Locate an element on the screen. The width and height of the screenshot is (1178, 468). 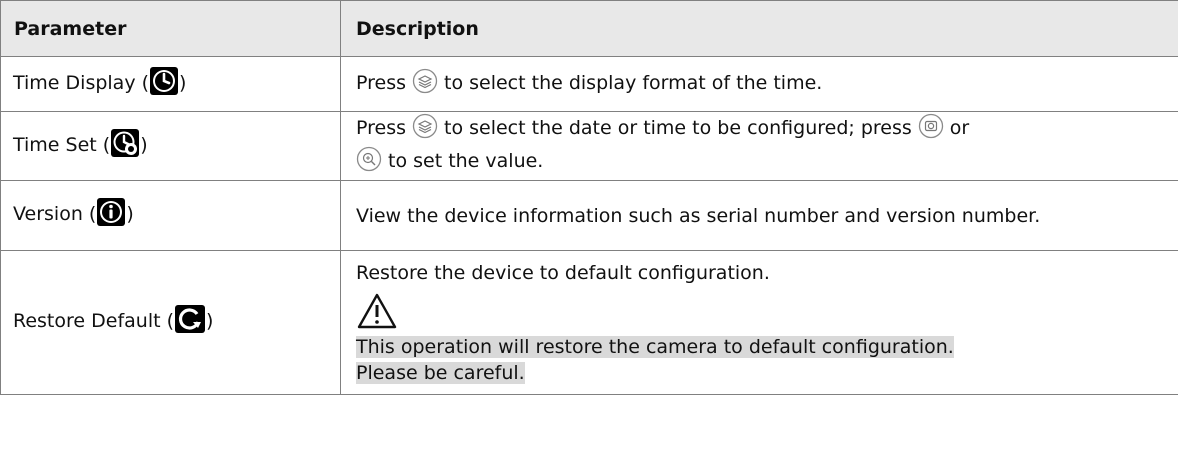
snapshot-button-icon is located at coordinates (931, 129).